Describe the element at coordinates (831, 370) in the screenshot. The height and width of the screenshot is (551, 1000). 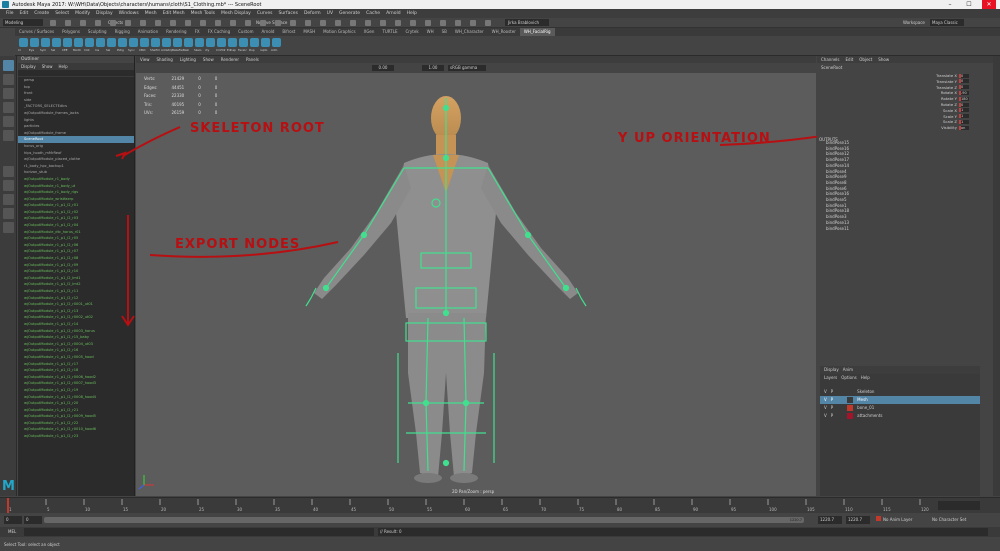
I see `layer-tab-display: Display` at that location.